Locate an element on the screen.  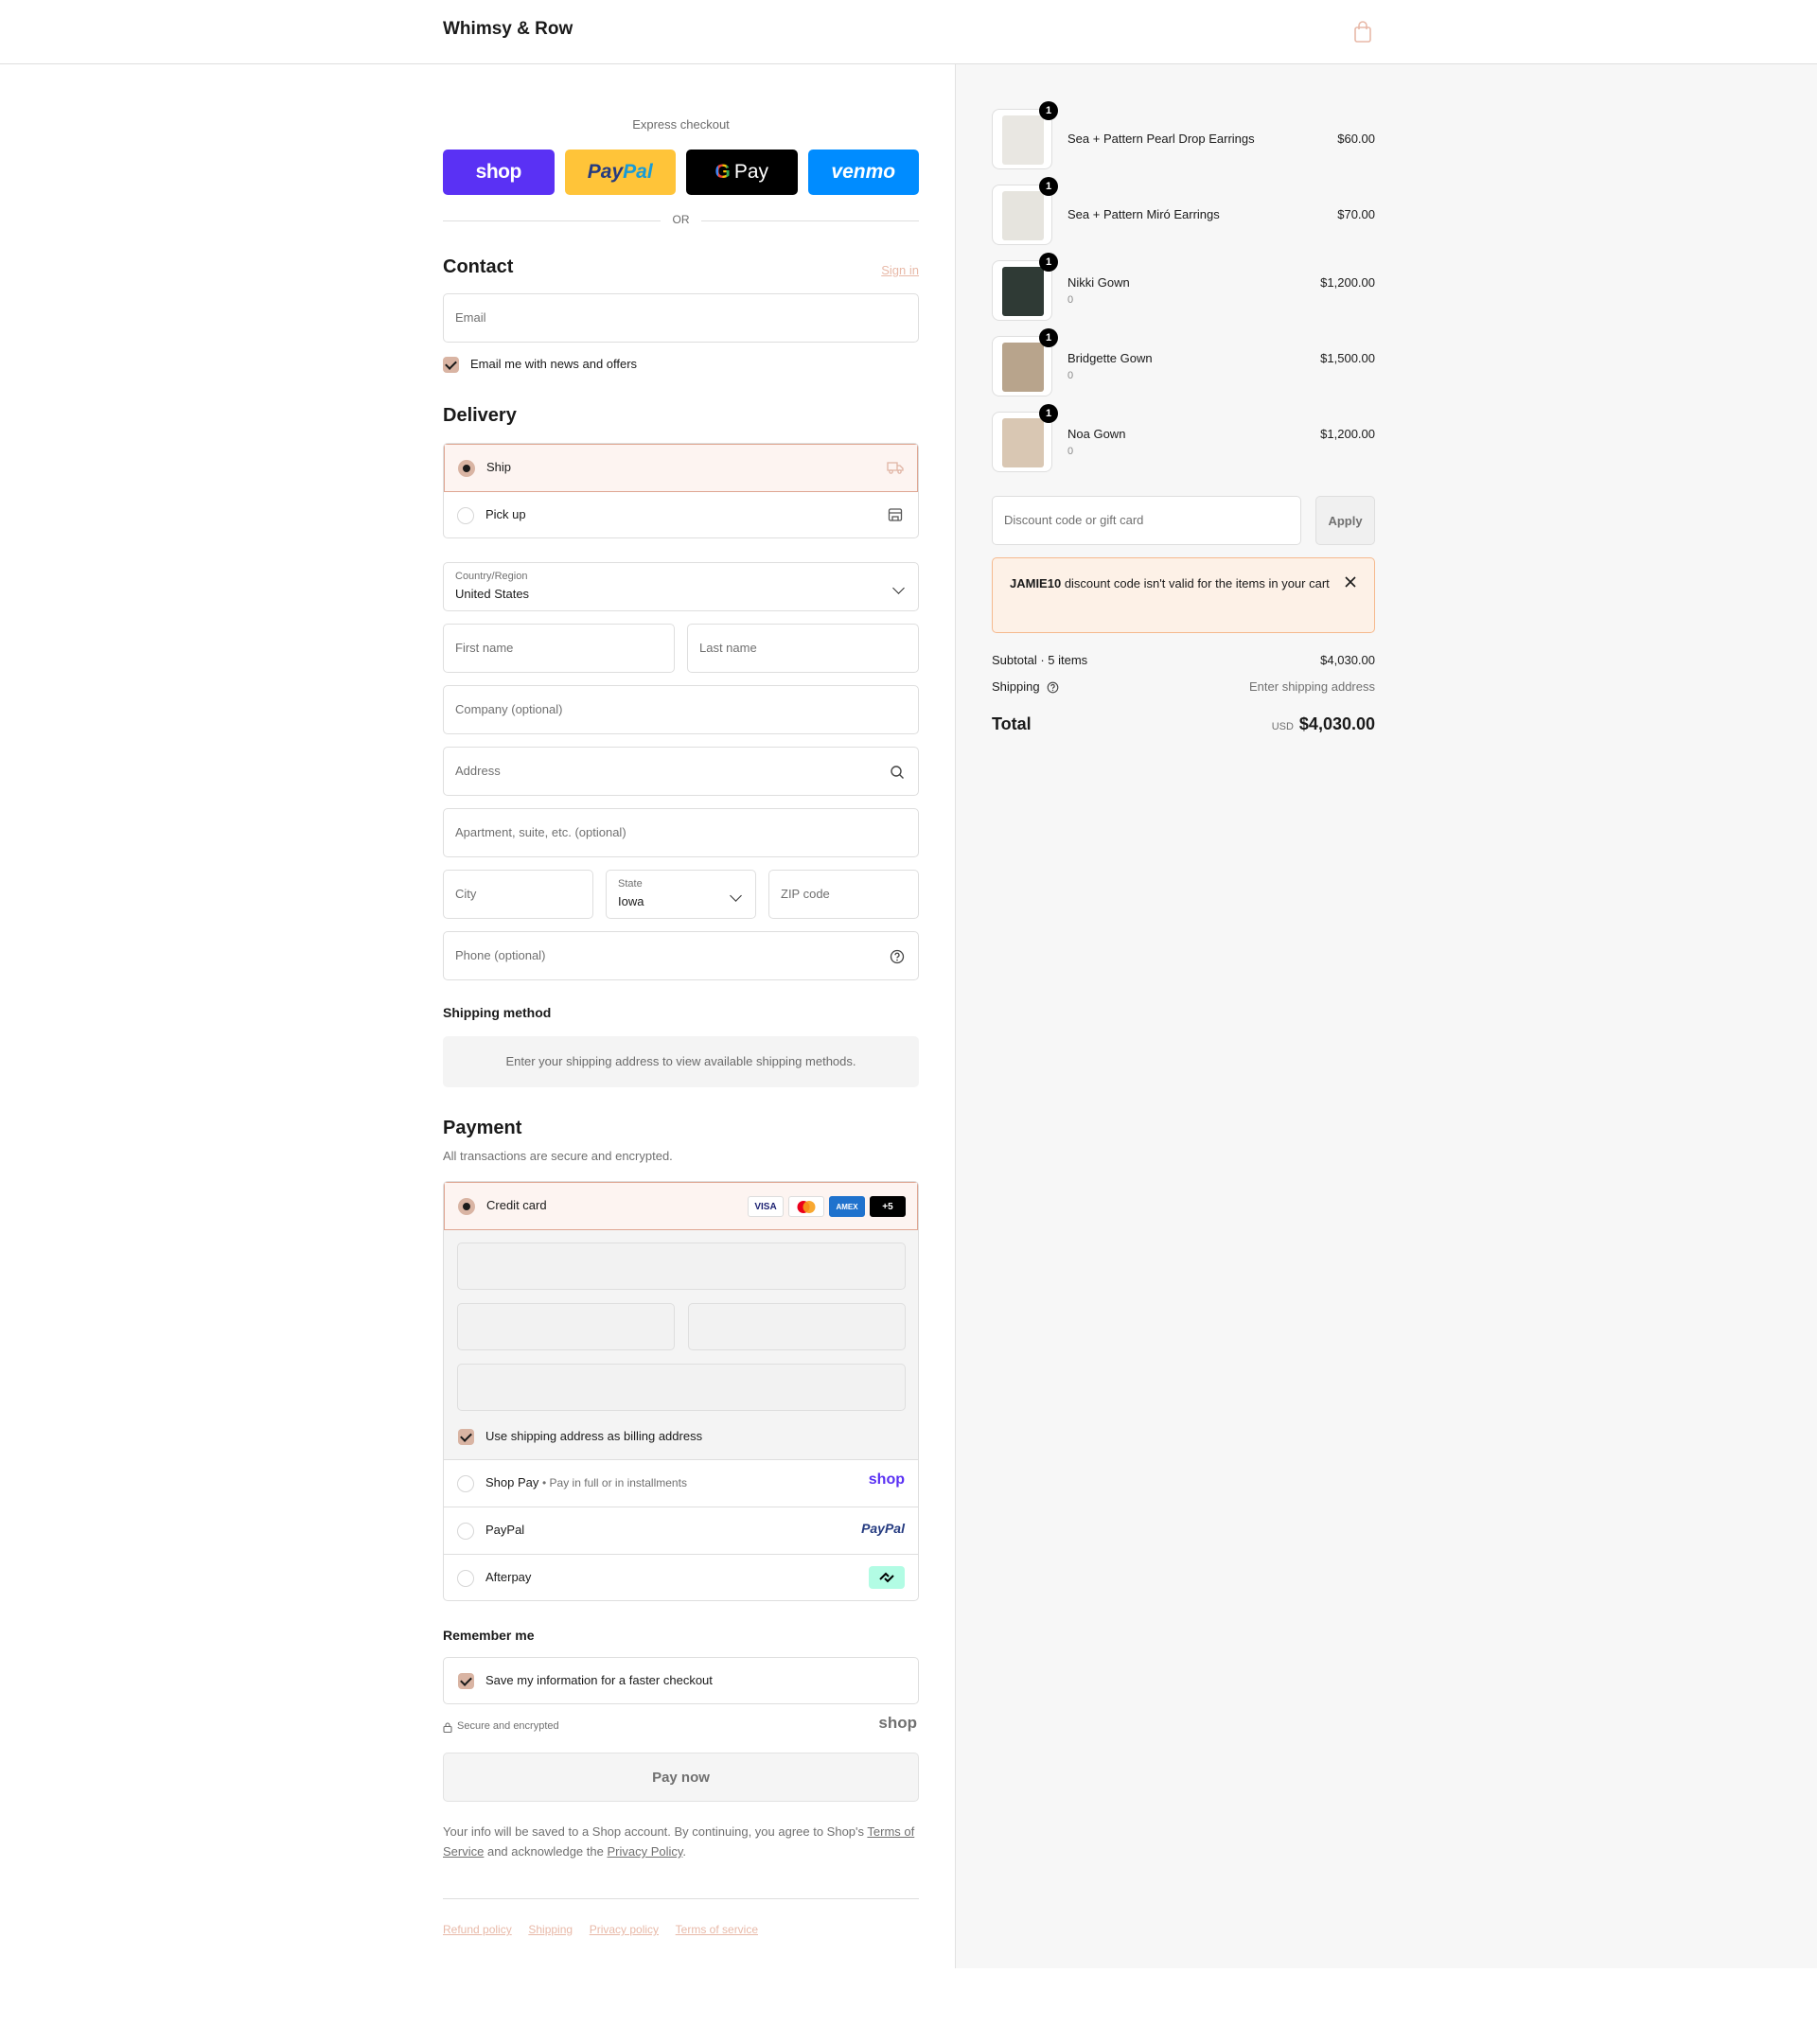
terms-of-service-link: Terms of service is located at coordinates (717, 1929).